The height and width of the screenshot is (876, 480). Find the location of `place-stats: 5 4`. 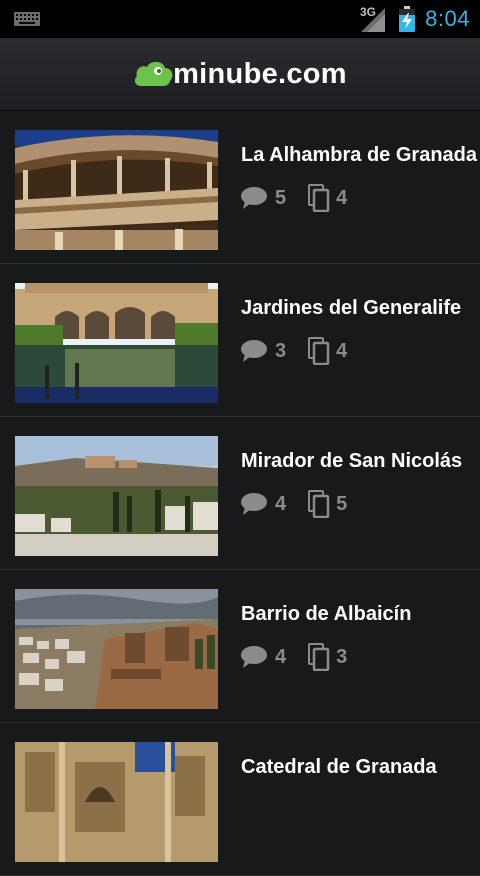

place-stats: 5 4 is located at coordinates (305, 198).